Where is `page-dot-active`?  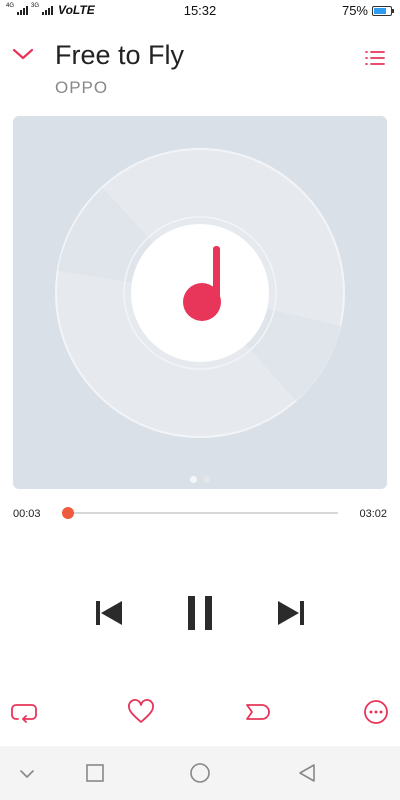
page-dot-active is located at coordinates (193, 479).